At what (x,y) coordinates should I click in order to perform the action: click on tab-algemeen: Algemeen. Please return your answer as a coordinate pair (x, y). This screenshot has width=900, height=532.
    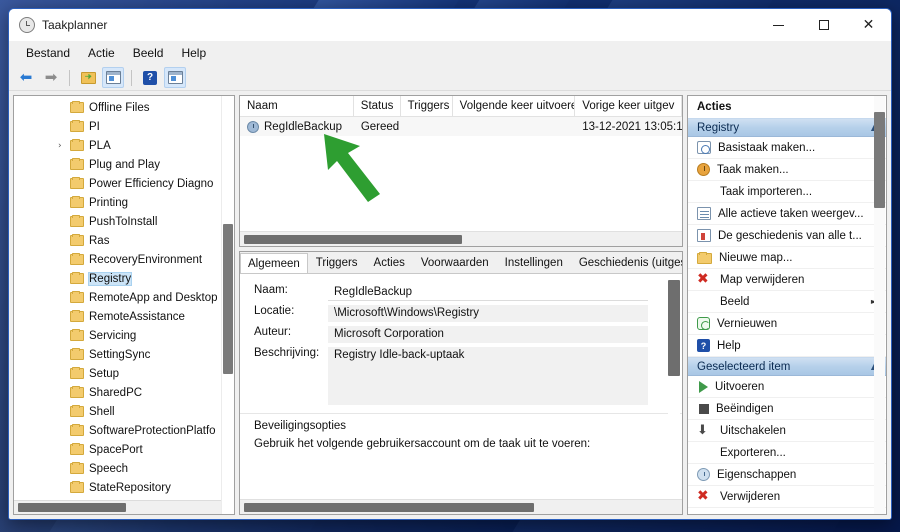
    Looking at the image, I should click on (274, 263).